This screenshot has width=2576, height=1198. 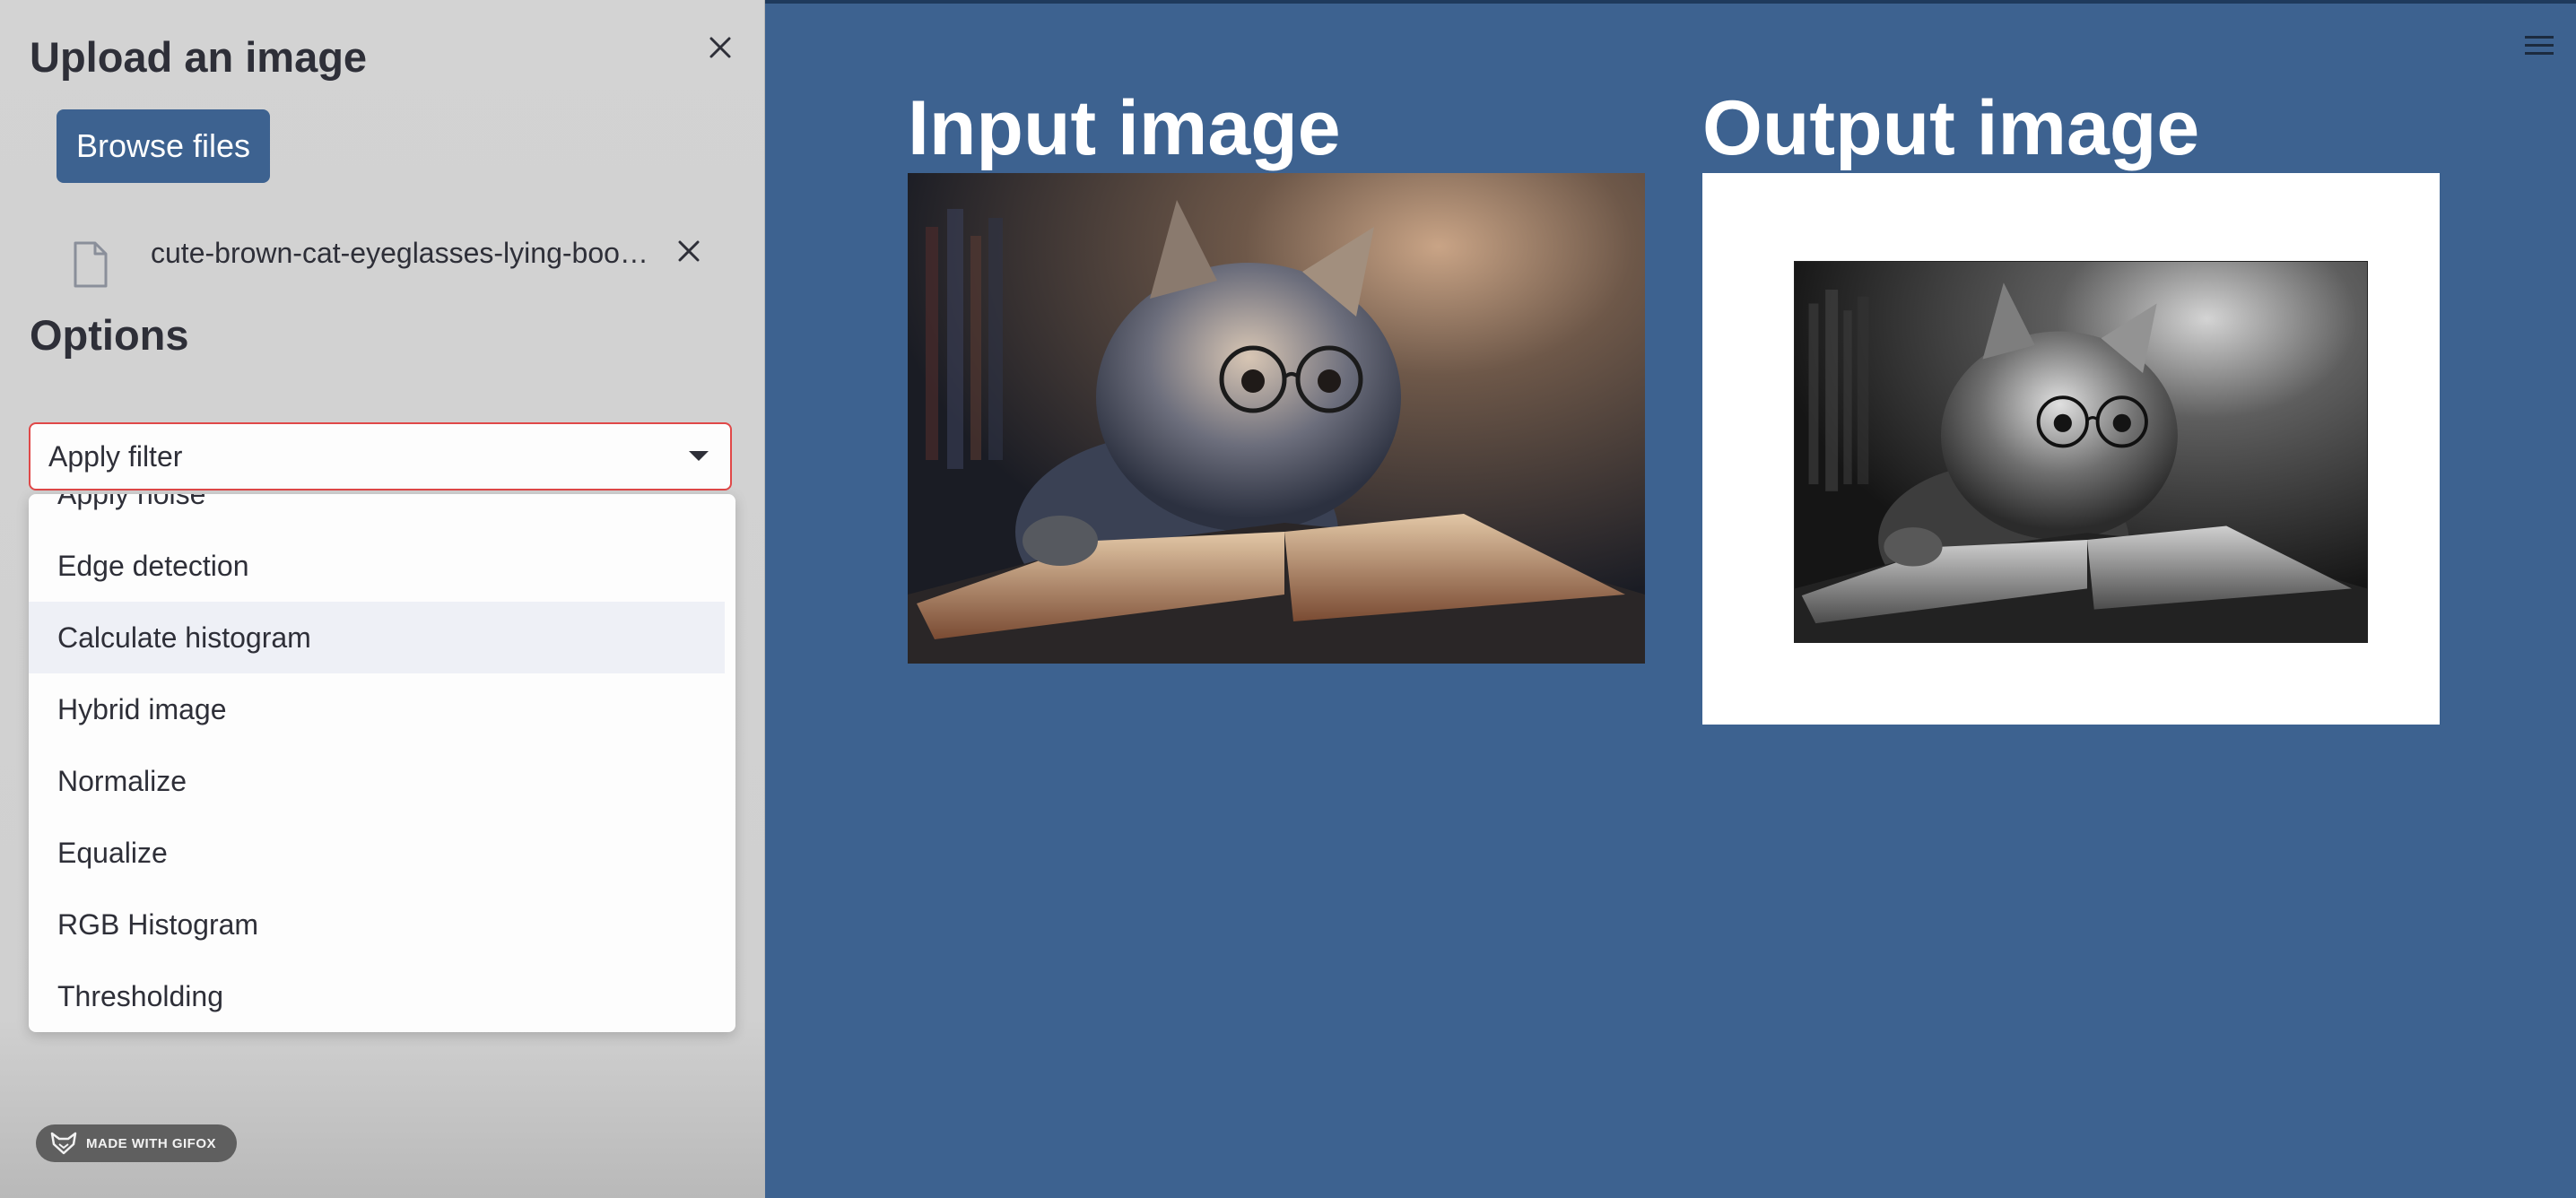 I want to click on filter-select: Apply filter, so click(x=380, y=456).